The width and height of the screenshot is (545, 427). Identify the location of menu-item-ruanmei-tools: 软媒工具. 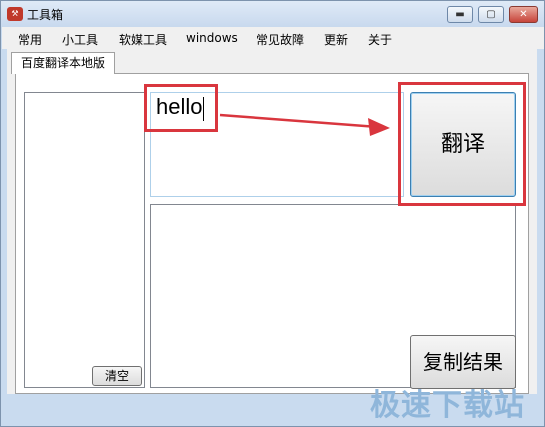
(143, 39).